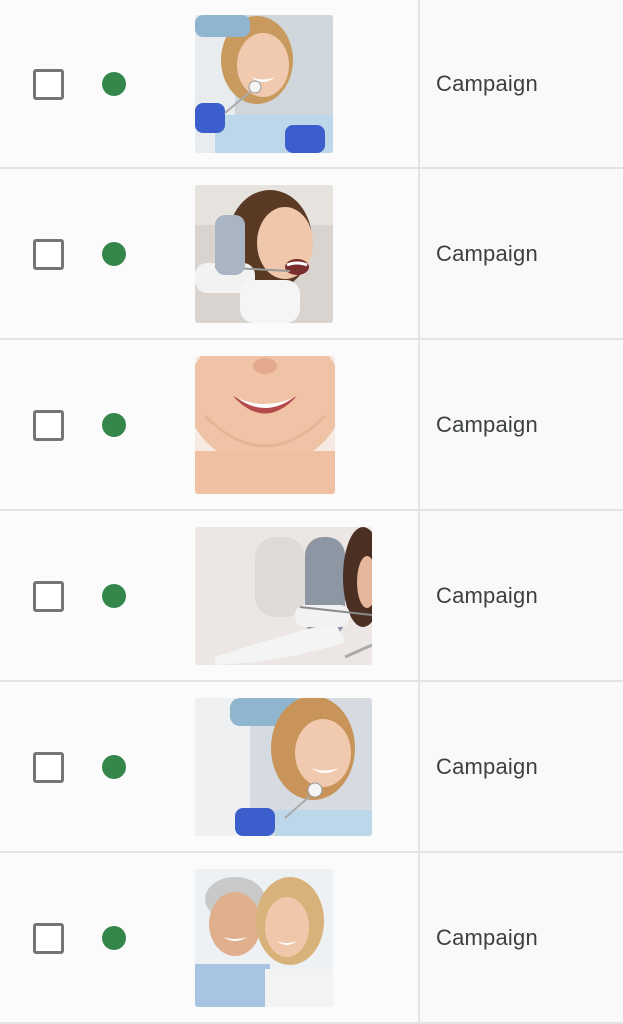  I want to click on dental-exam-woman-photo, so click(264, 253).